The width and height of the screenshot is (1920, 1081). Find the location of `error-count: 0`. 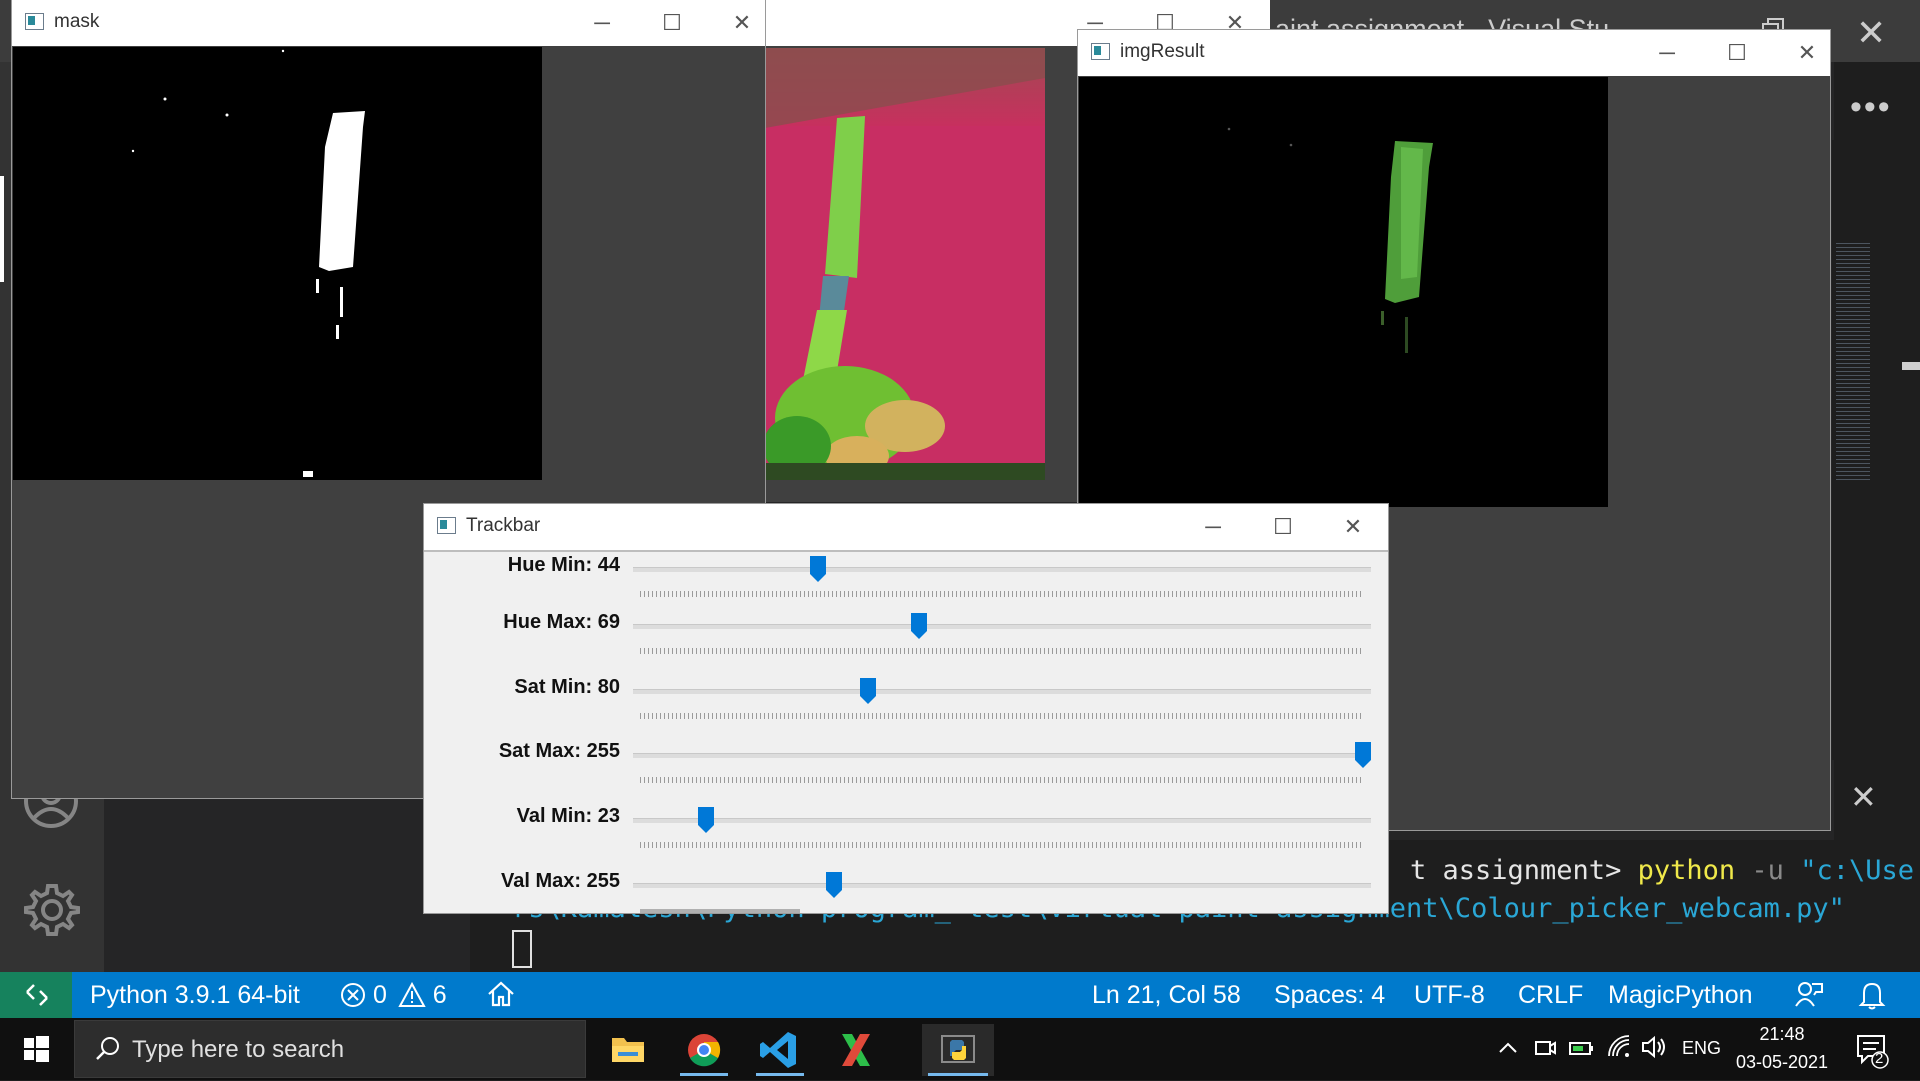

error-count: 0 is located at coordinates (379, 995).